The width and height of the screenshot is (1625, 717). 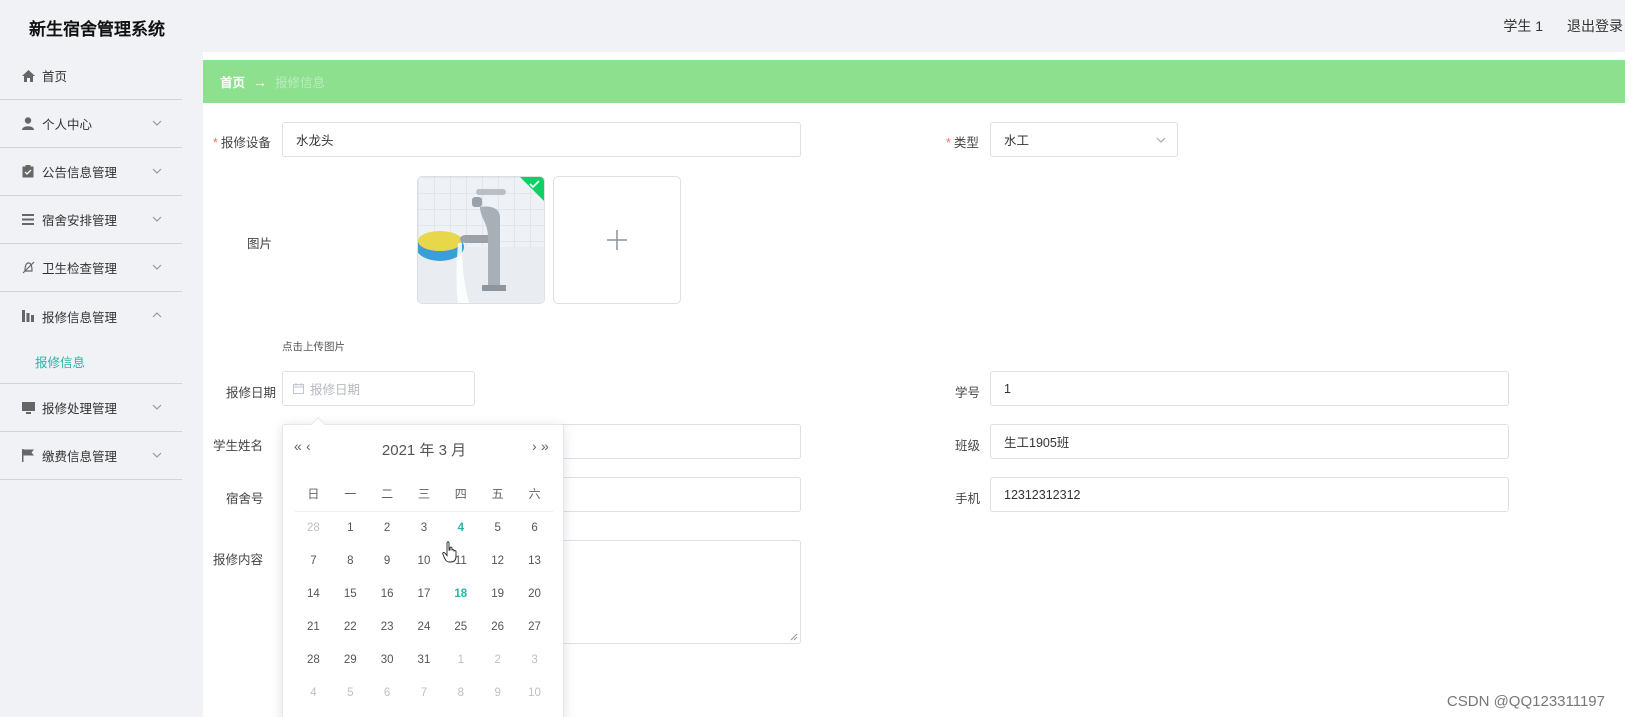 I want to click on calendar-day: 30, so click(x=387, y=659).